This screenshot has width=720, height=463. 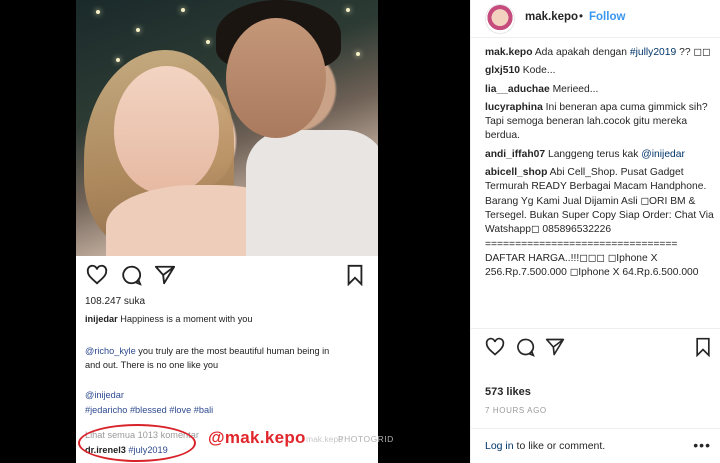 What do you see at coordinates (607, 17) in the screenshot?
I see `follow-button: Follow` at bounding box center [607, 17].